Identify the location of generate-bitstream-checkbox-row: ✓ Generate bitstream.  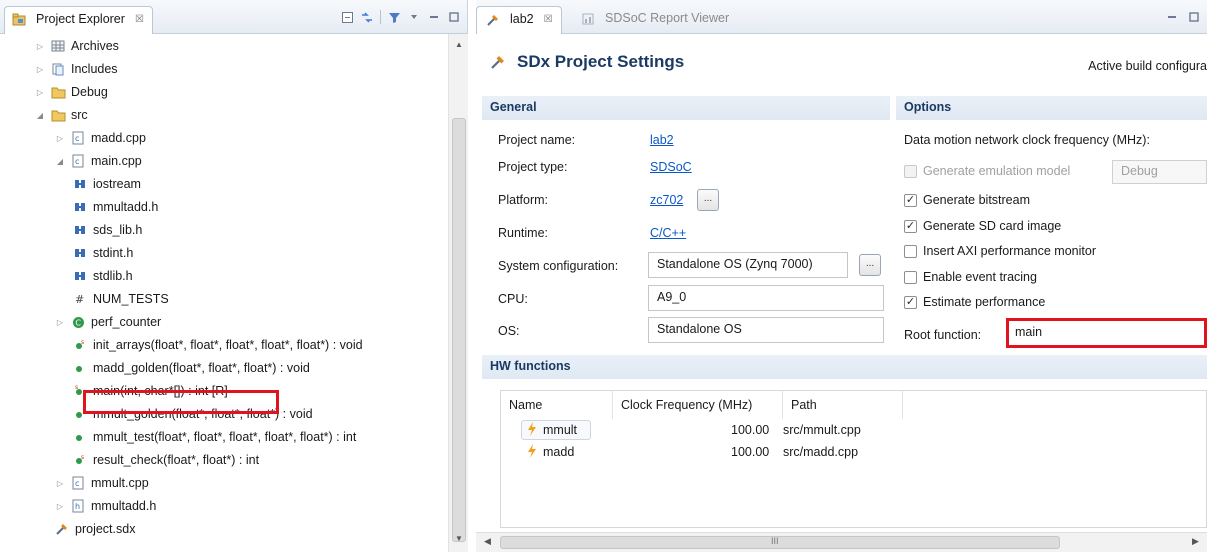
(967, 200).